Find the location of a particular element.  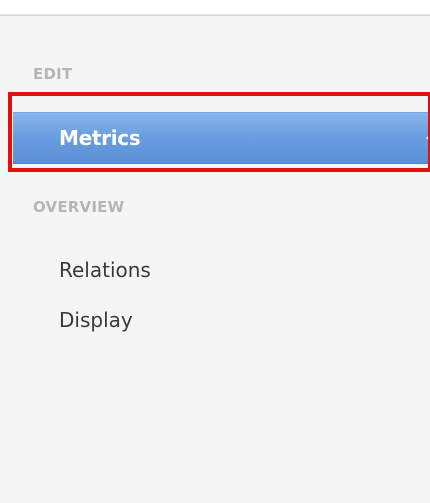

sidebar-item-relations: Relations is located at coordinates (215, 270).